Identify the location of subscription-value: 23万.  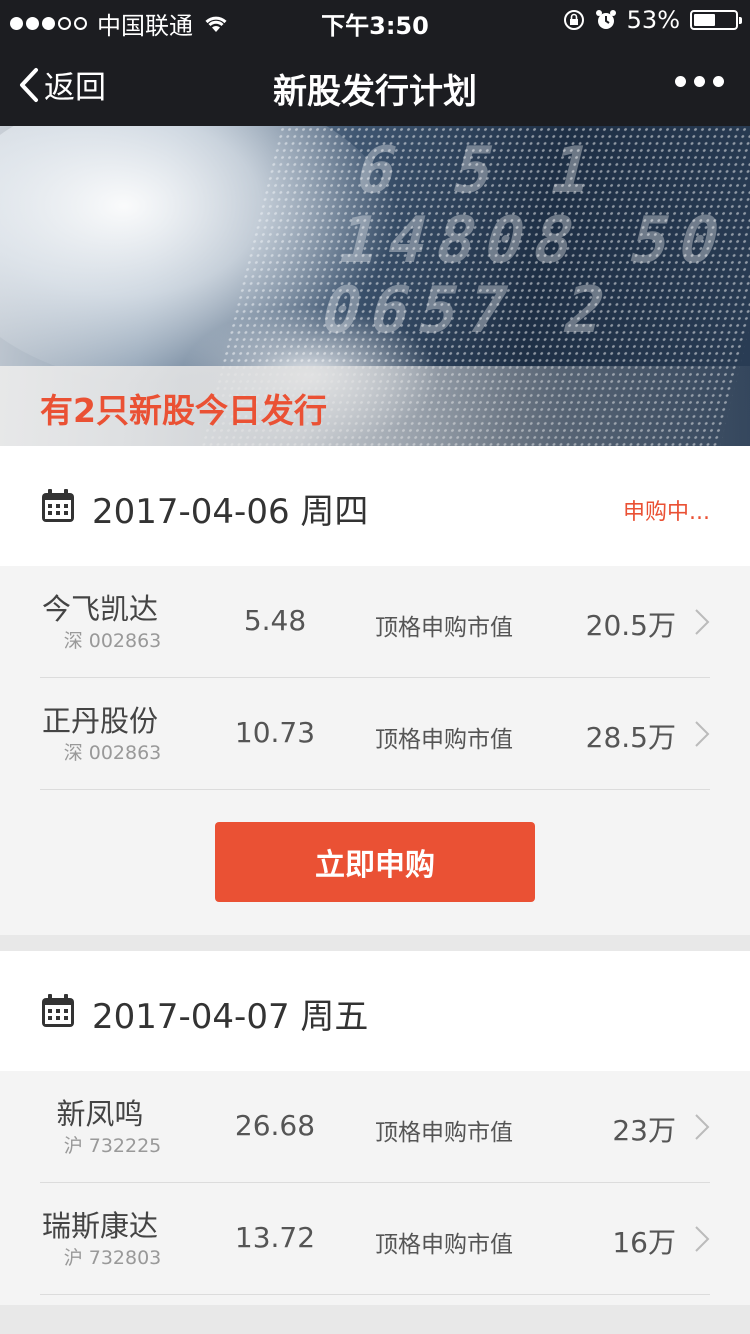
(644, 1130).